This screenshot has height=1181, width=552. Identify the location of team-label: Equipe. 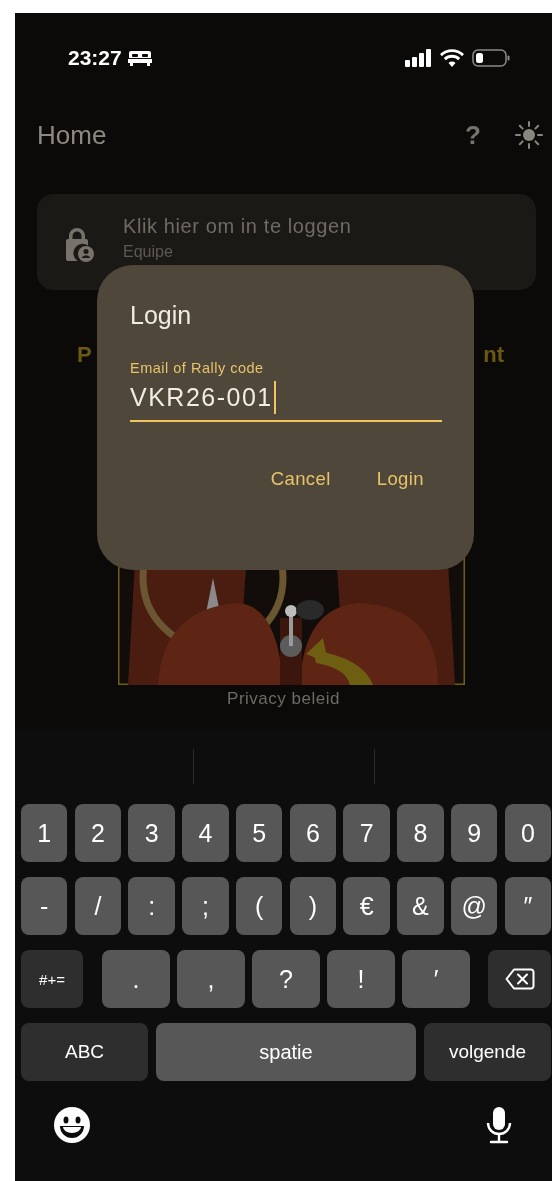
(148, 252).